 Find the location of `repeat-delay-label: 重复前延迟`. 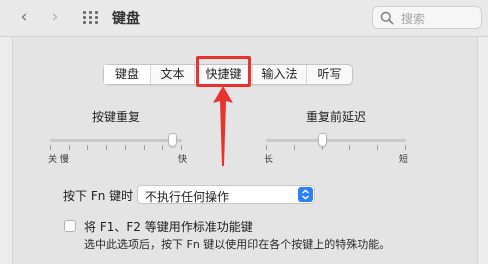

repeat-delay-label: 重复前延迟 is located at coordinates (336, 117).